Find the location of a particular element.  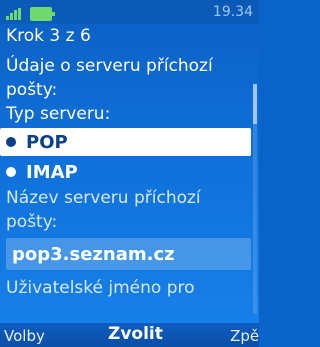

clock: 19.34 is located at coordinates (232, 12).